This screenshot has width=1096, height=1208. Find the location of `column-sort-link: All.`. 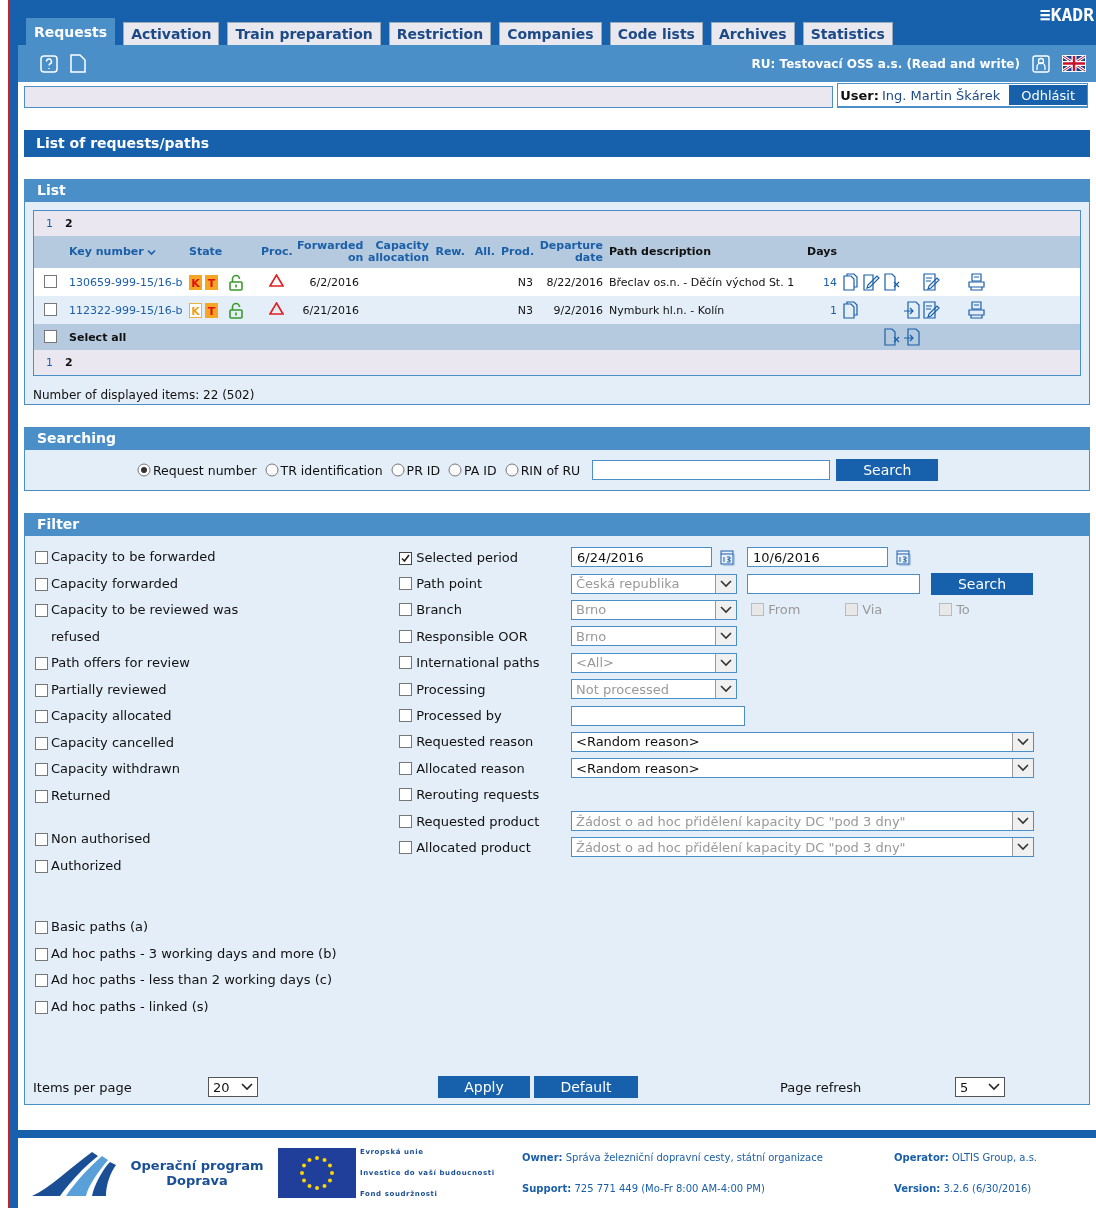

column-sort-link: All. is located at coordinates (484, 252).